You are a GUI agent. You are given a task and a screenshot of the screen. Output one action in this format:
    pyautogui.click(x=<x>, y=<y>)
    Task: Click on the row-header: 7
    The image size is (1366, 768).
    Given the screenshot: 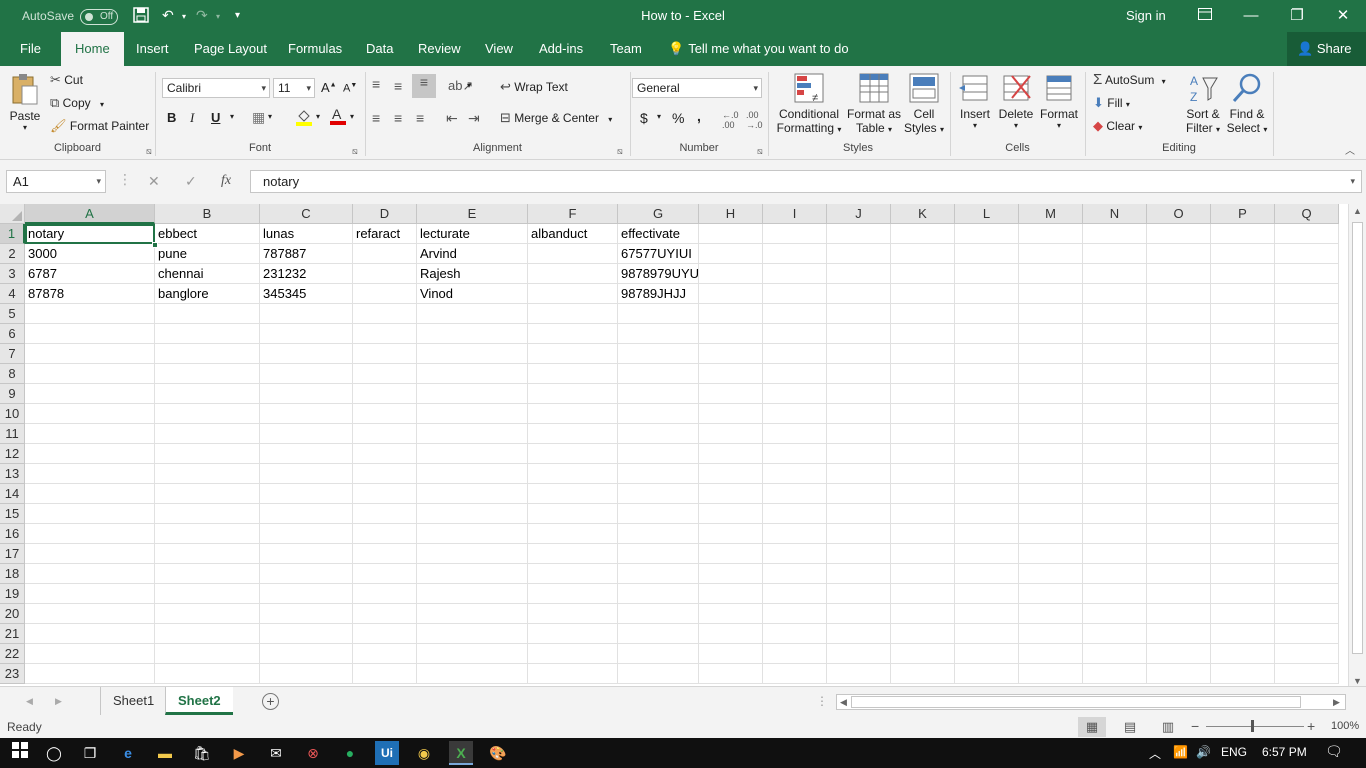 What is the action you would take?
    pyautogui.click(x=12, y=354)
    